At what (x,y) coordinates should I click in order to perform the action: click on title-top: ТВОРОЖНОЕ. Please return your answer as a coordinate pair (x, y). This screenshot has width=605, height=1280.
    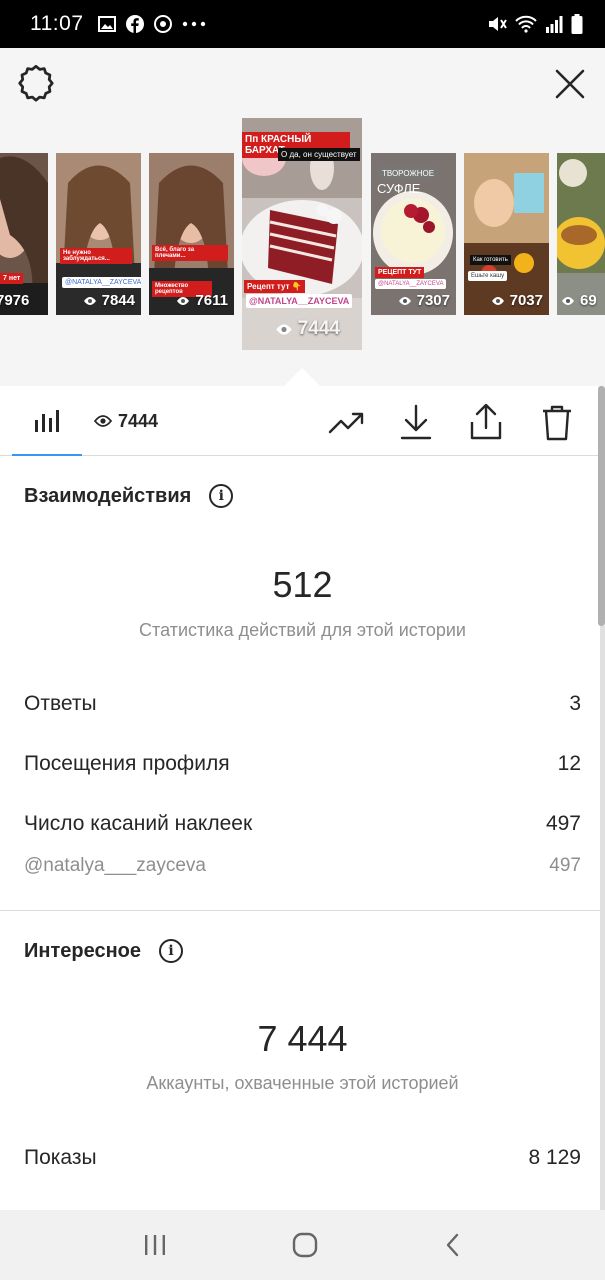
    Looking at the image, I should click on (408, 173).